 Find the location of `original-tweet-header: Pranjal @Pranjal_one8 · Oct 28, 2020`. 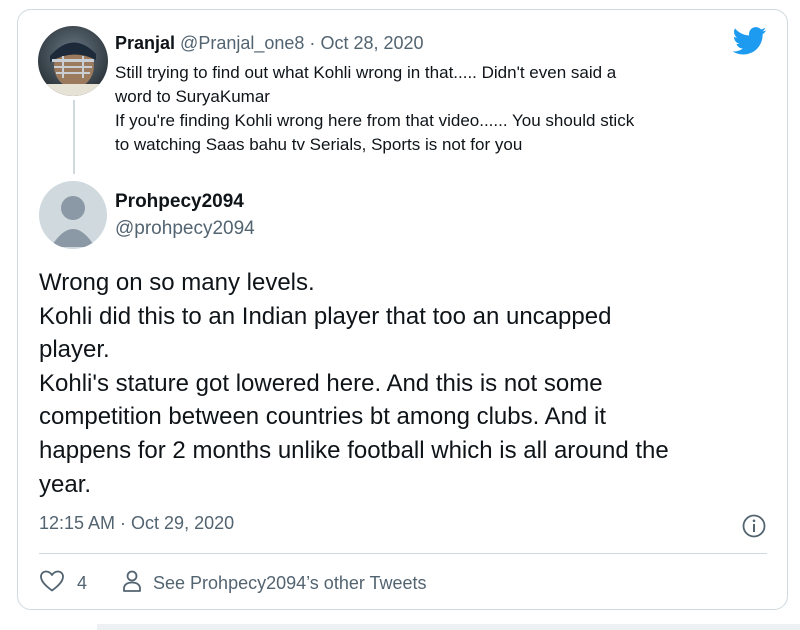

original-tweet-header: Pranjal @Pranjal_one8 · Oct 28, 2020 is located at coordinates (269, 43).